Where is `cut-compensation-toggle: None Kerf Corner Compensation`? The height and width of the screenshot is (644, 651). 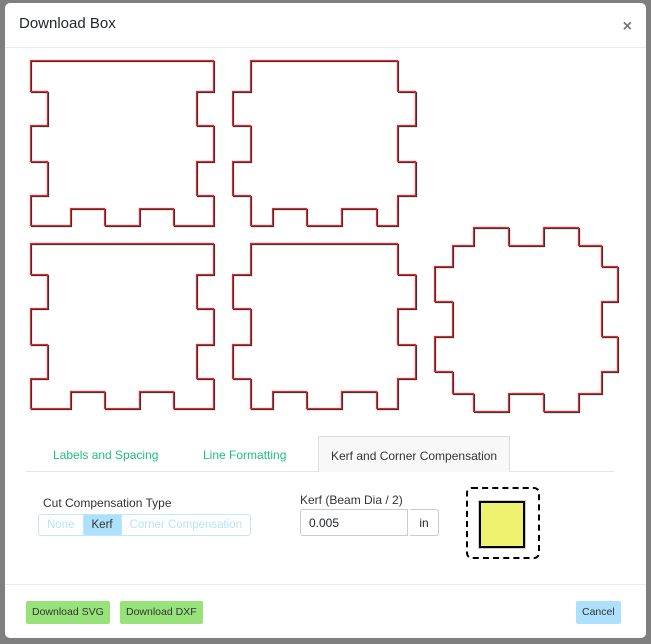 cut-compensation-toggle: None Kerf Corner Compensation is located at coordinates (145, 525).